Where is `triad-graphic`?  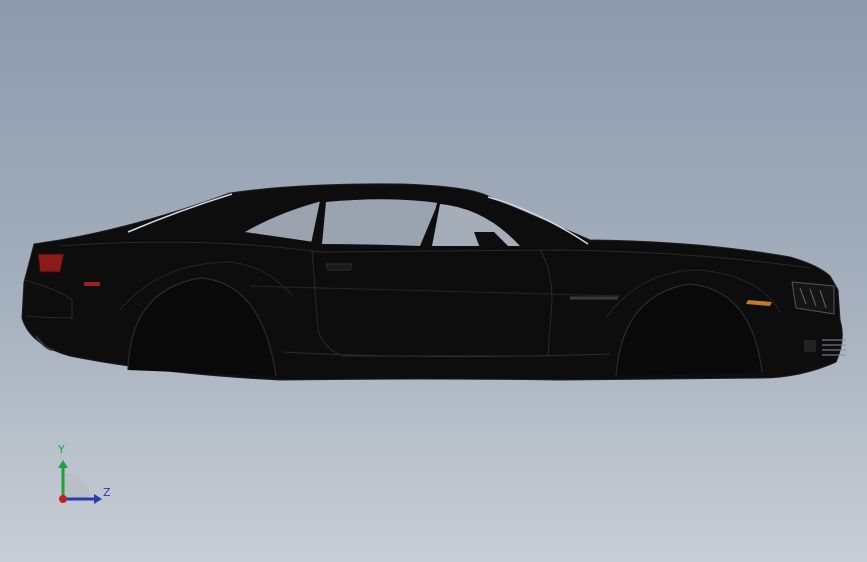 triad-graphic is located at coordinates (80, 482).